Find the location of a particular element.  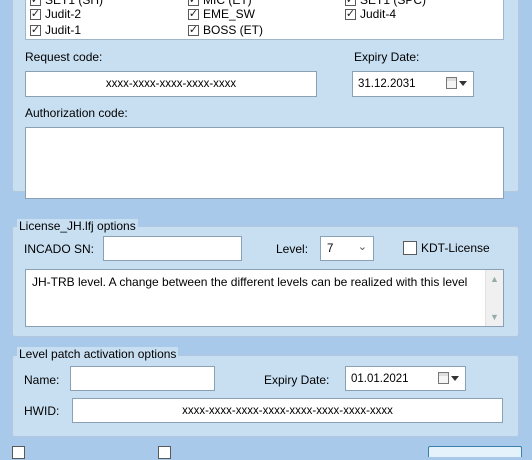

module-label: Judit-2 is located at coordinates (63, 14).